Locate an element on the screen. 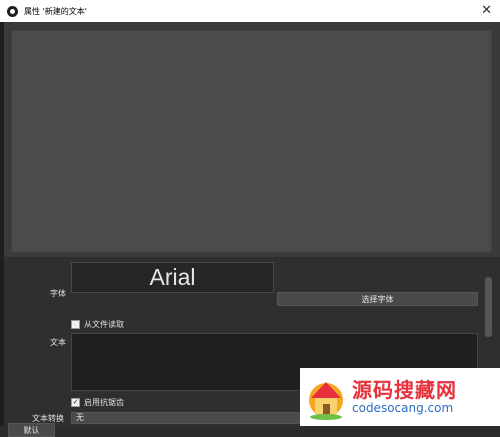 The width and height of the screenshot is (500, 437). antialias-checkbox: ✓ is located at coordinates (75, 402).